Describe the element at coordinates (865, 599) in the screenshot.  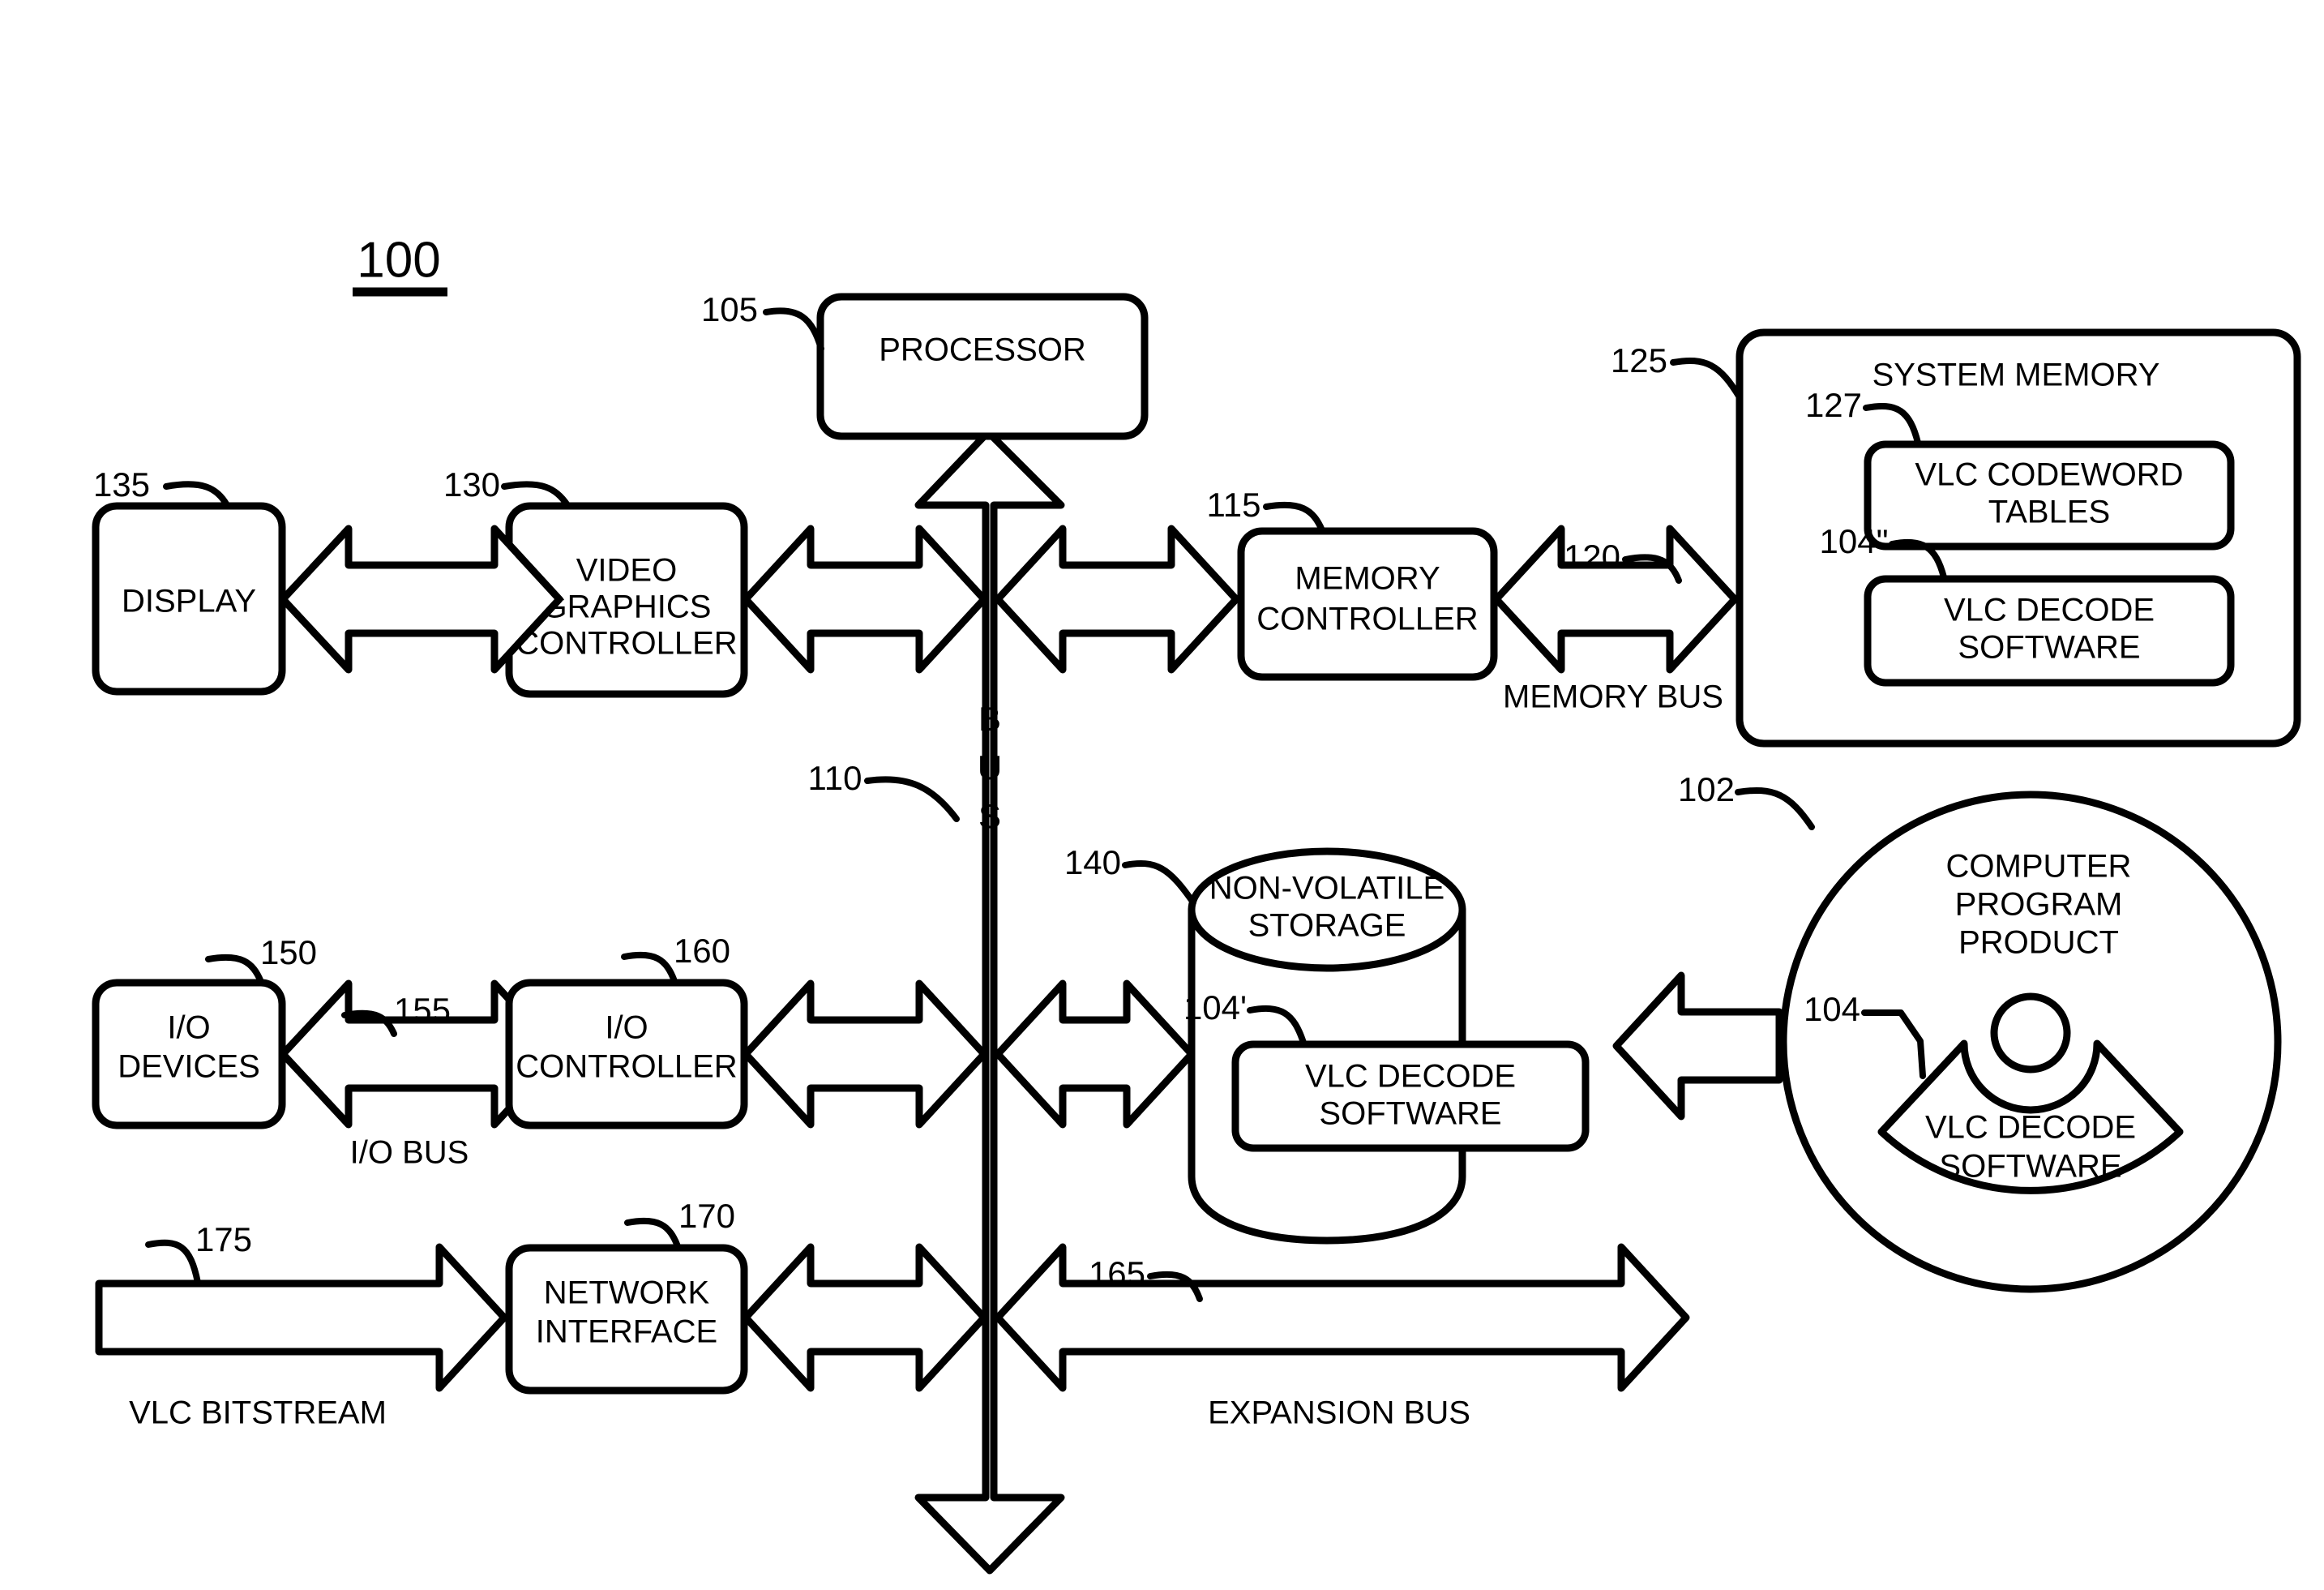
I see `vgc-to-bus-arrow` at that location.